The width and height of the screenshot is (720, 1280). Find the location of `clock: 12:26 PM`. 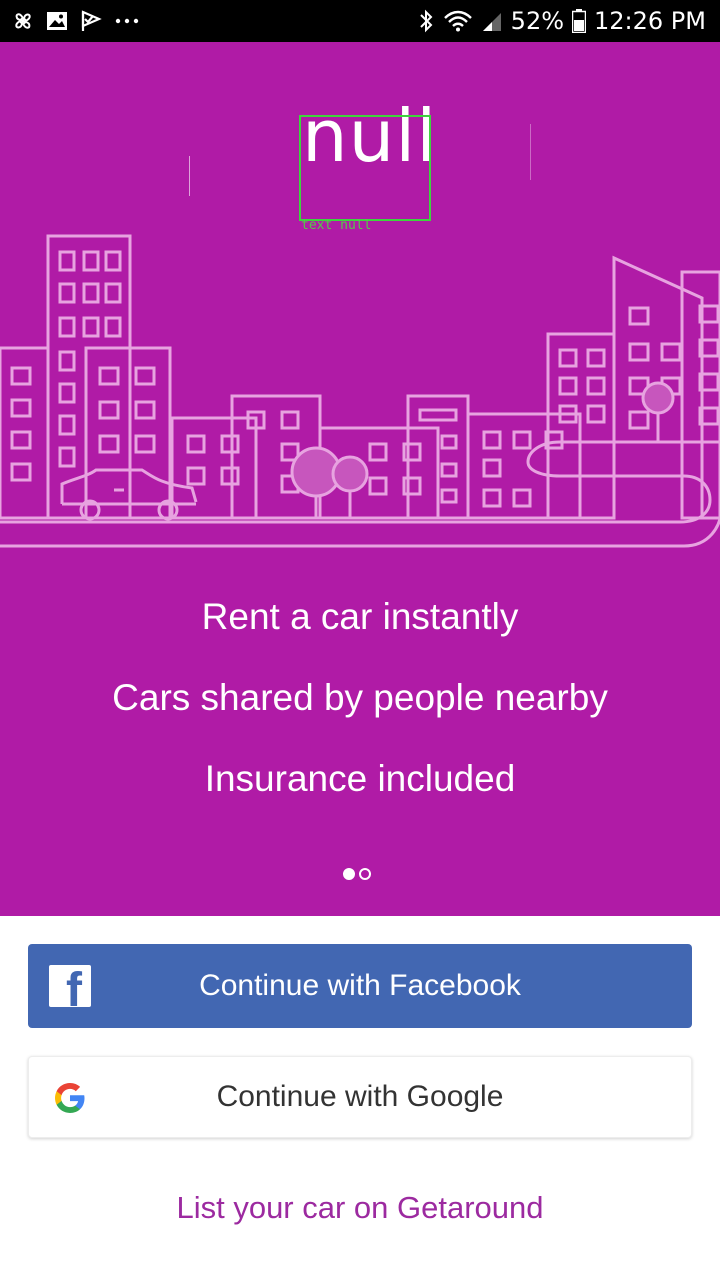

clock: 12:26 PM is located at coordinates (650, 21).